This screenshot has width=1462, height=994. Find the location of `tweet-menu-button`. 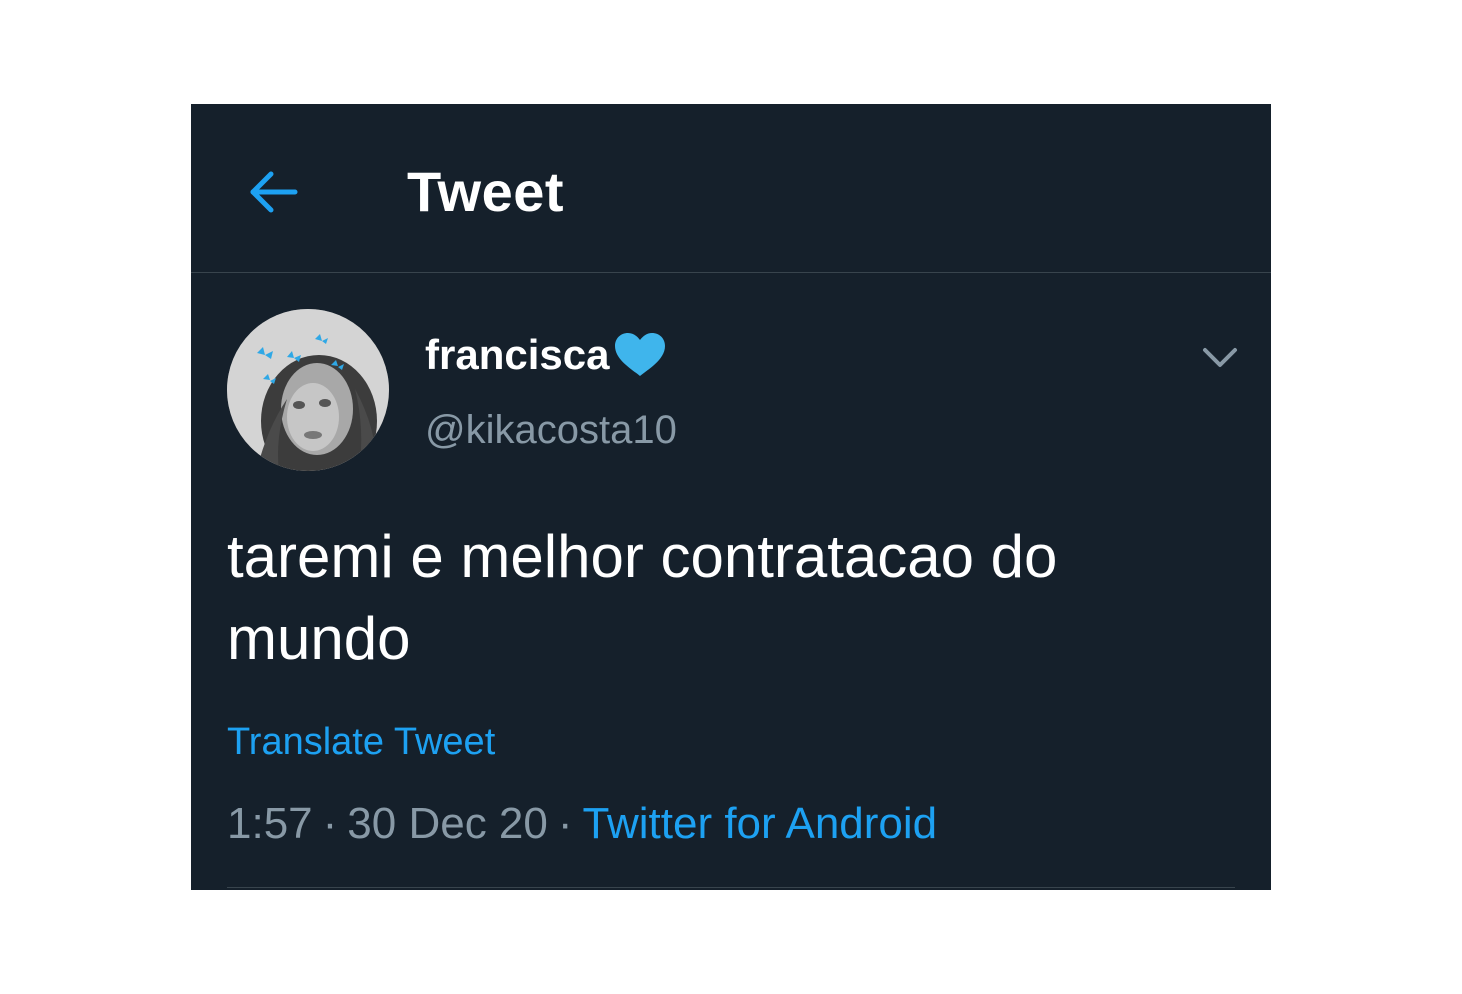

tweet-menu-button is located at coordinates (1220, 357).